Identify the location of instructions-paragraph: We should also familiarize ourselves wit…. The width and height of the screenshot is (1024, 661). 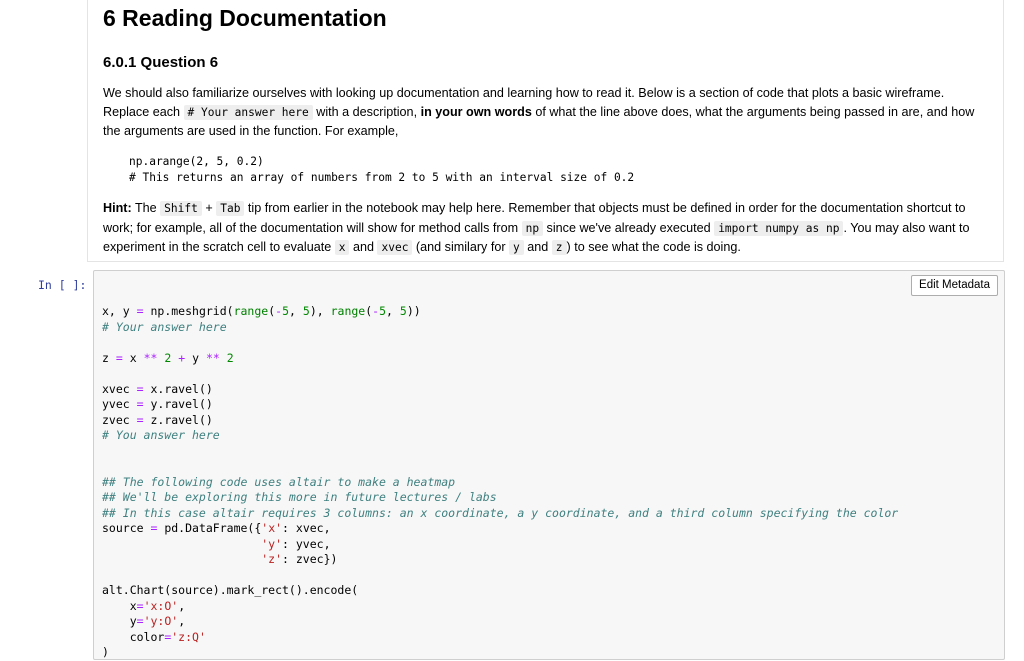
(539, 112).